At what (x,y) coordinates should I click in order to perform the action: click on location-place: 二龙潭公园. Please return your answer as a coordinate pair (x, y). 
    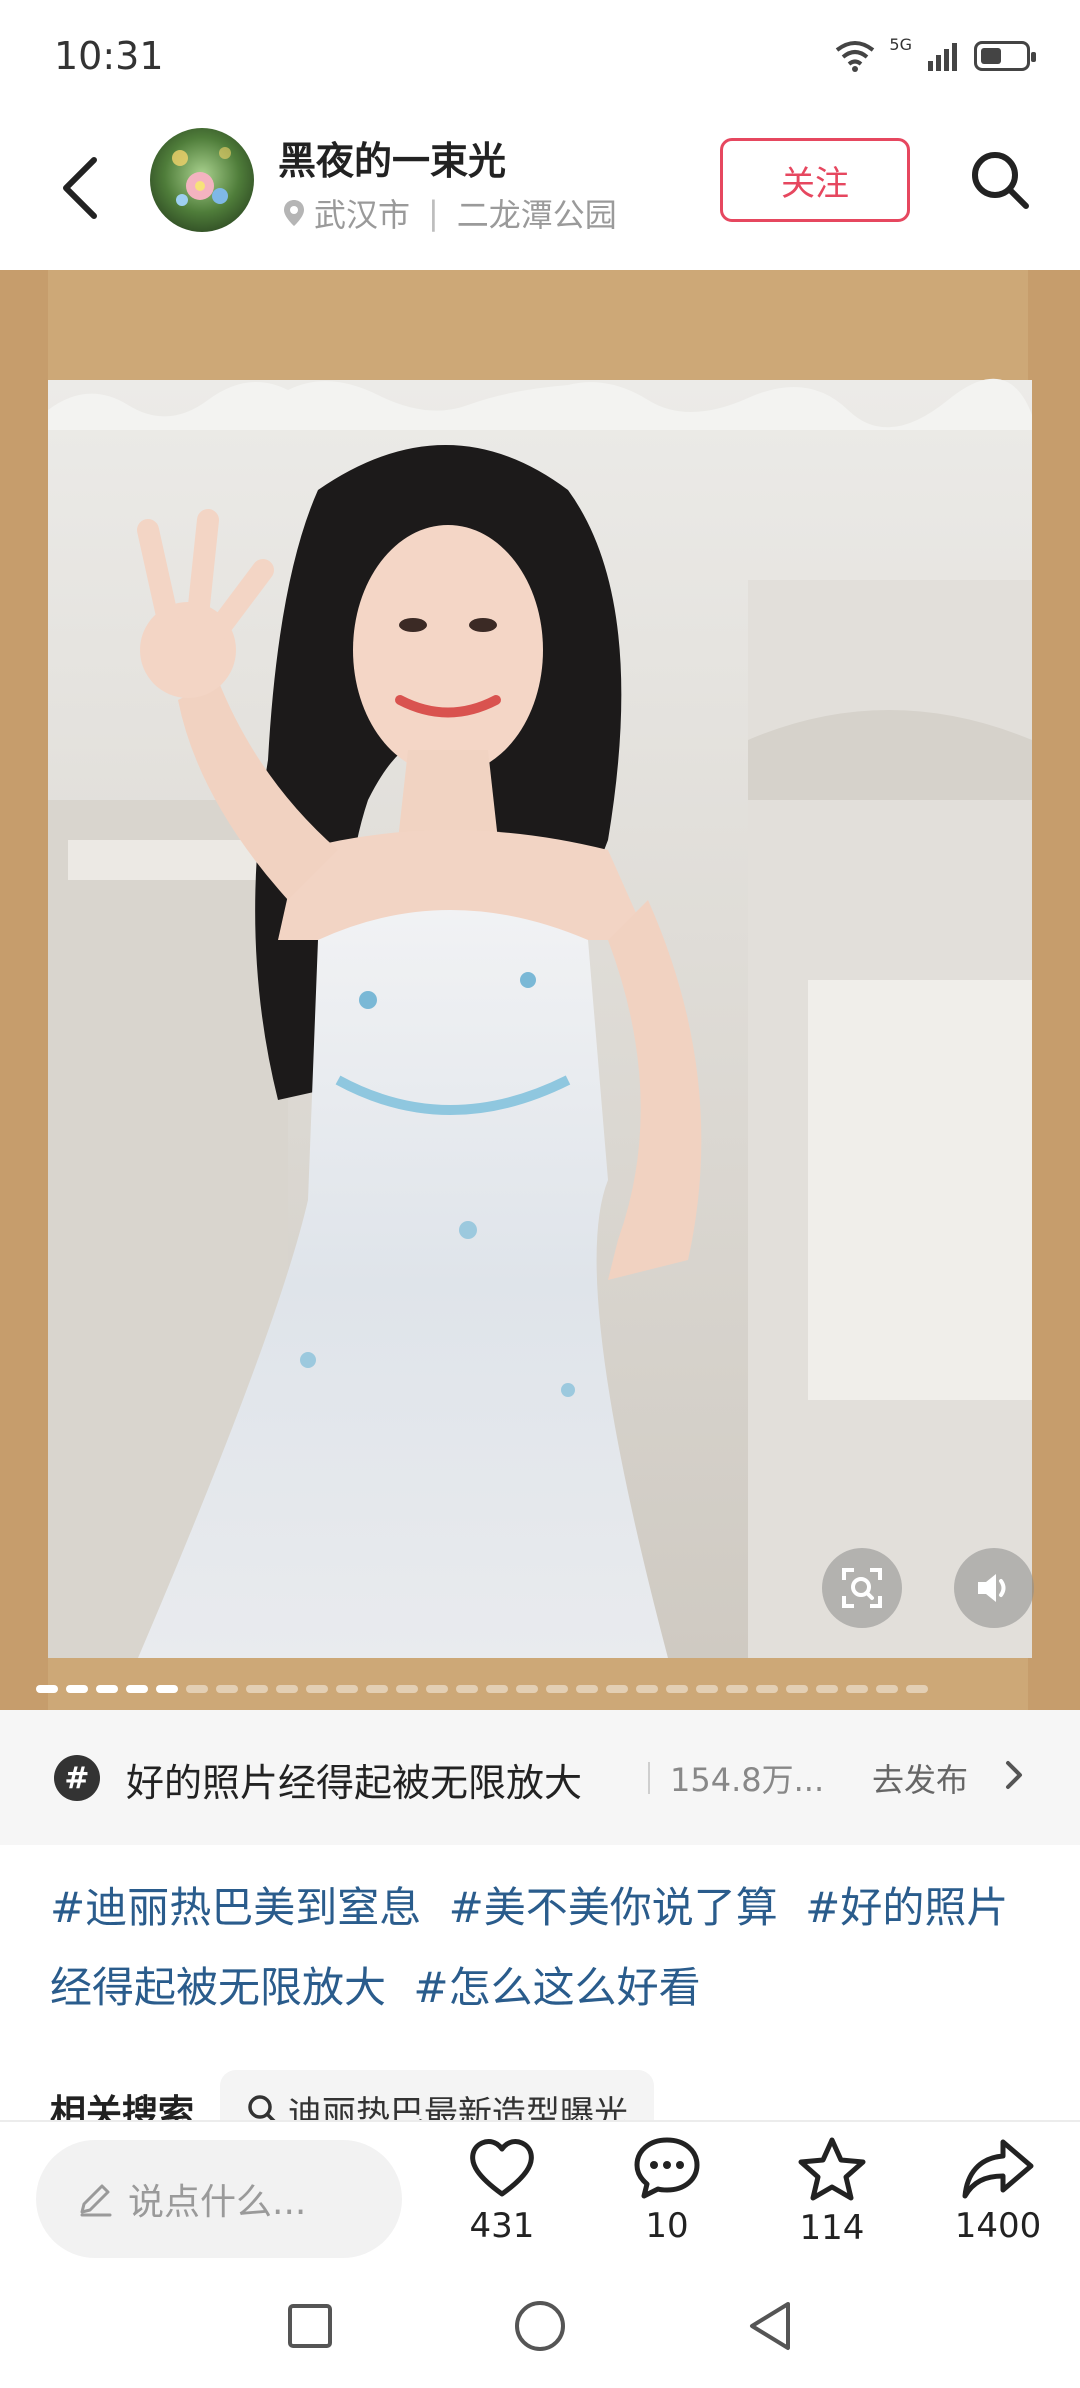
    Looking at the image, I should click on (536, 215).